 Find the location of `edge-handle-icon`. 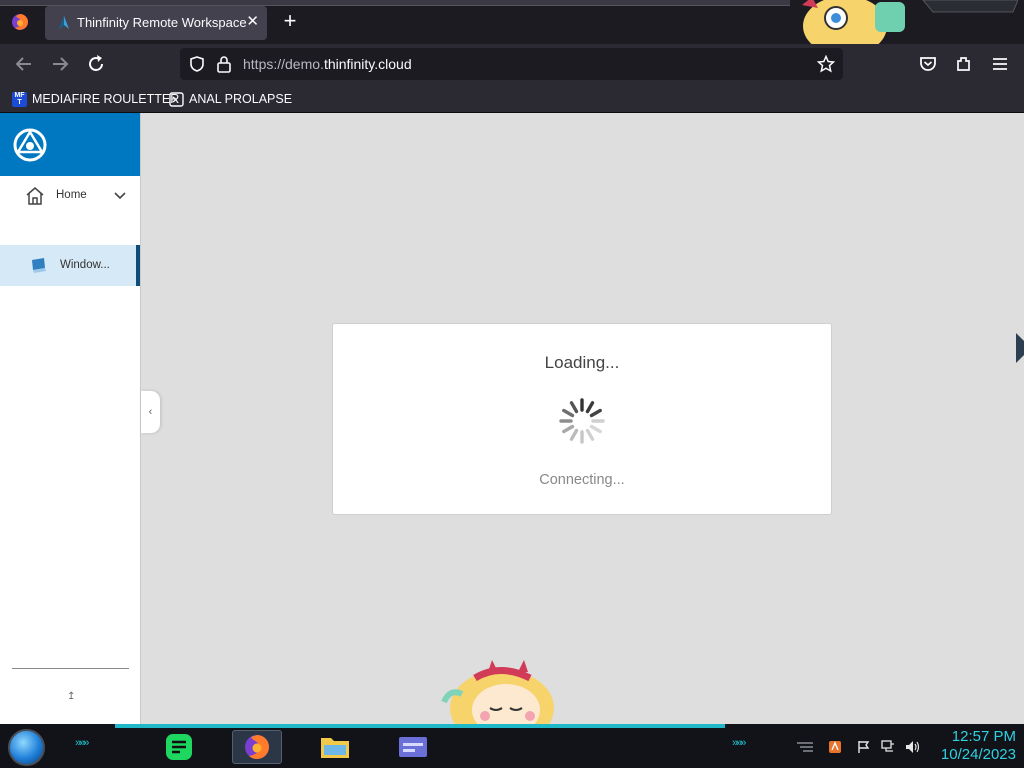

edge-handle-icon is located at coordinates (1019, 348).